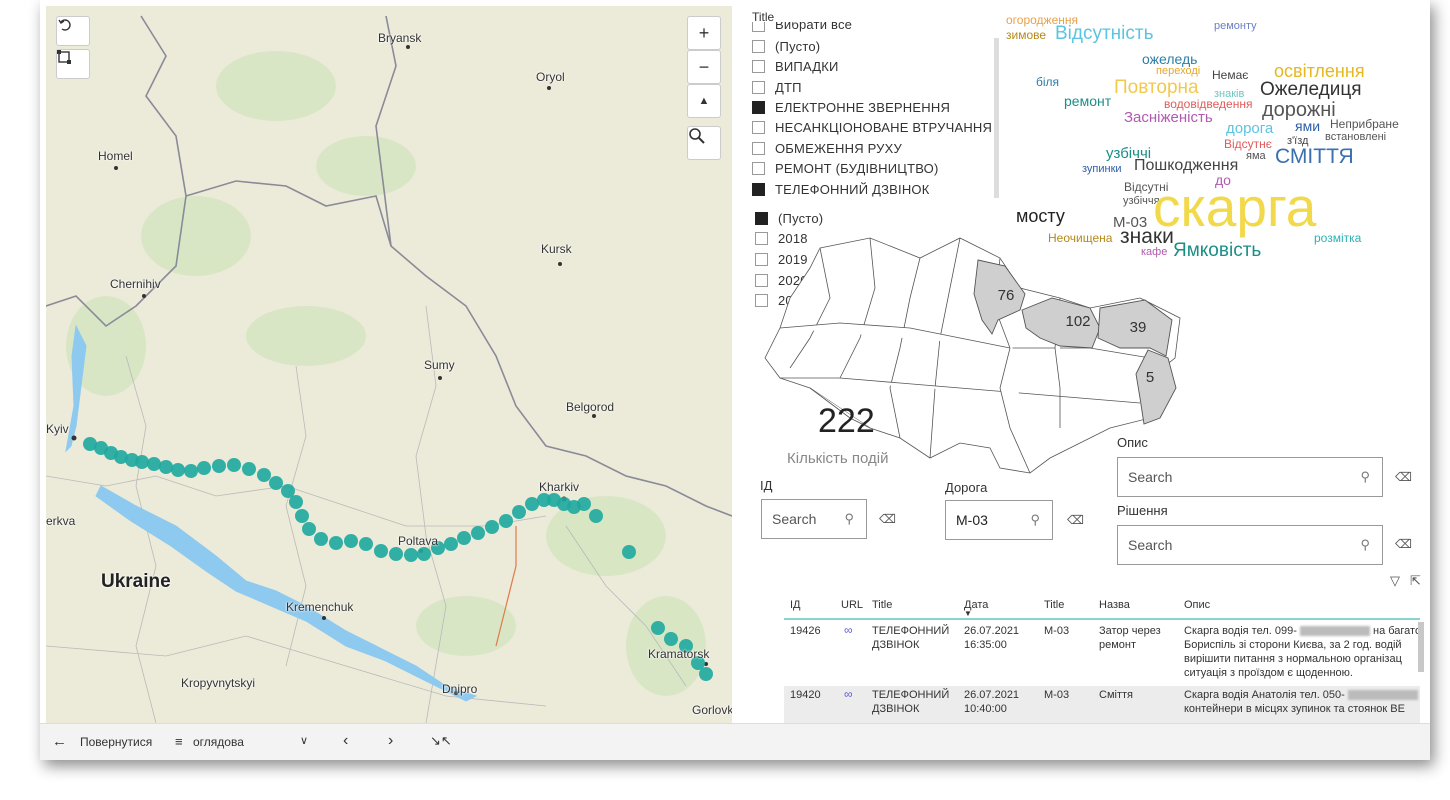  I want to click on back-button: Повернутися, so click(116, 742).